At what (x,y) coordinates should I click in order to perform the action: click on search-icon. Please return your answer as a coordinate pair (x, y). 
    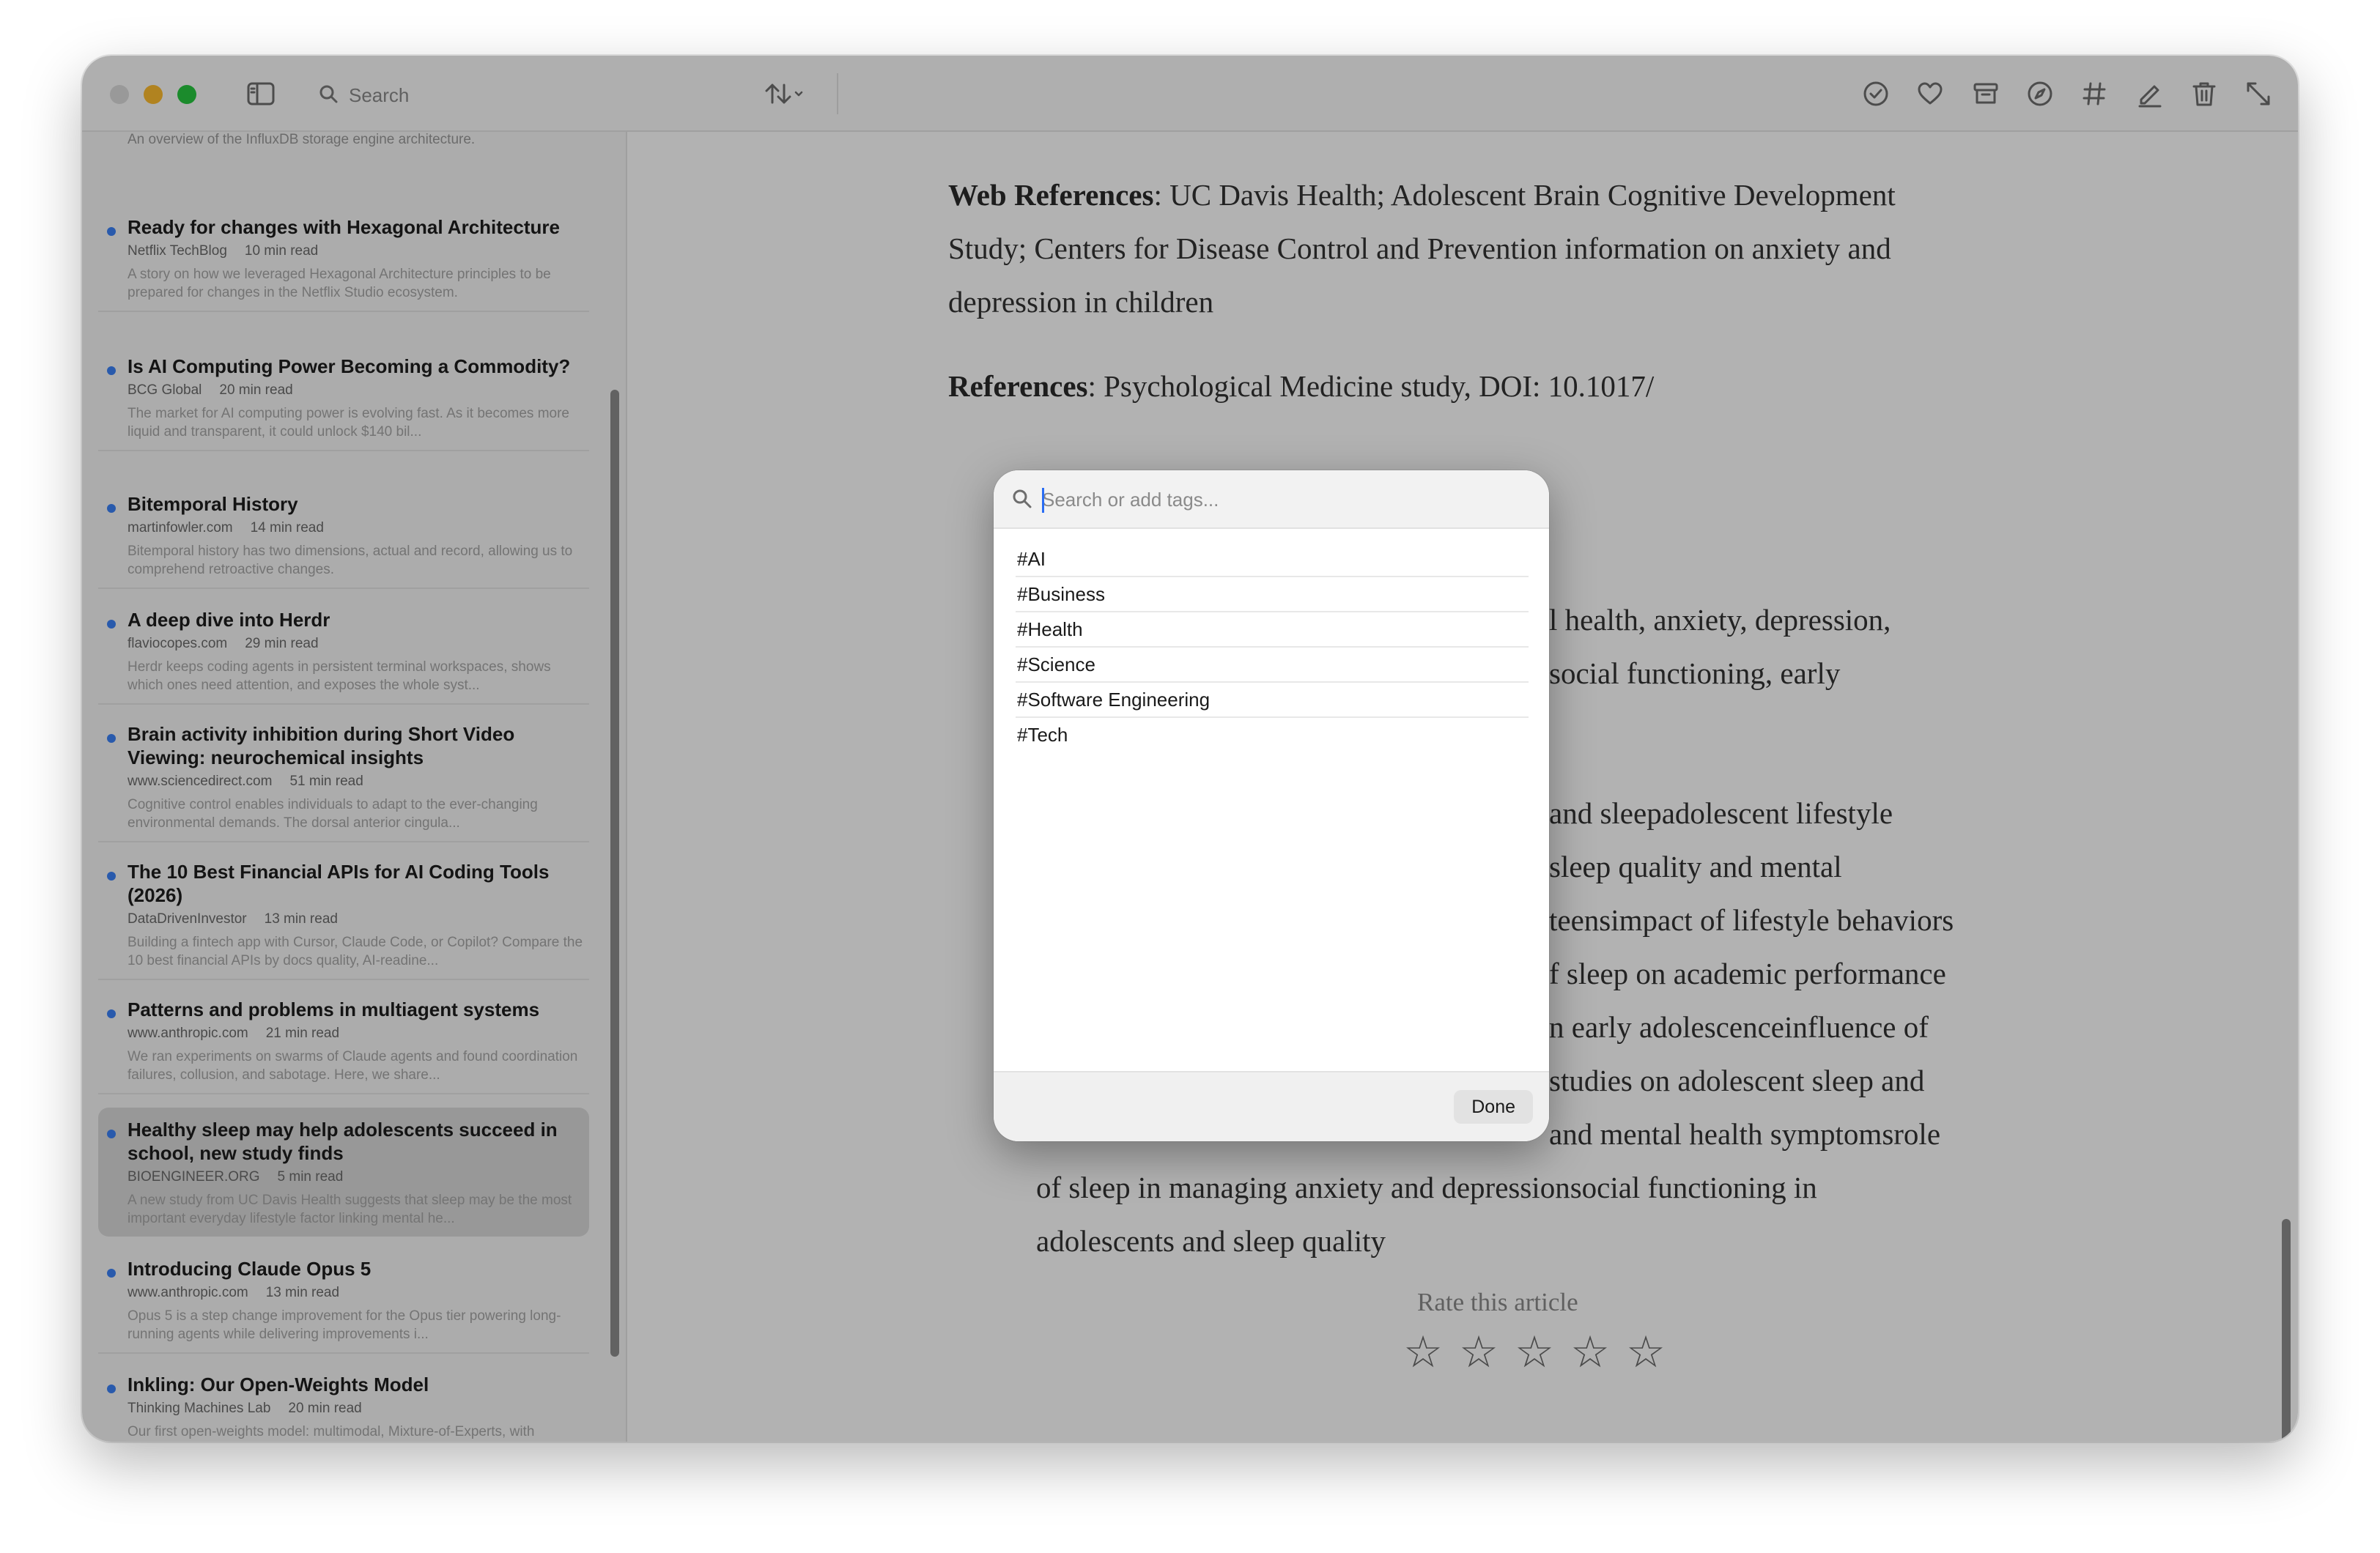
    Looking at the image, I should click on (1022, 501).